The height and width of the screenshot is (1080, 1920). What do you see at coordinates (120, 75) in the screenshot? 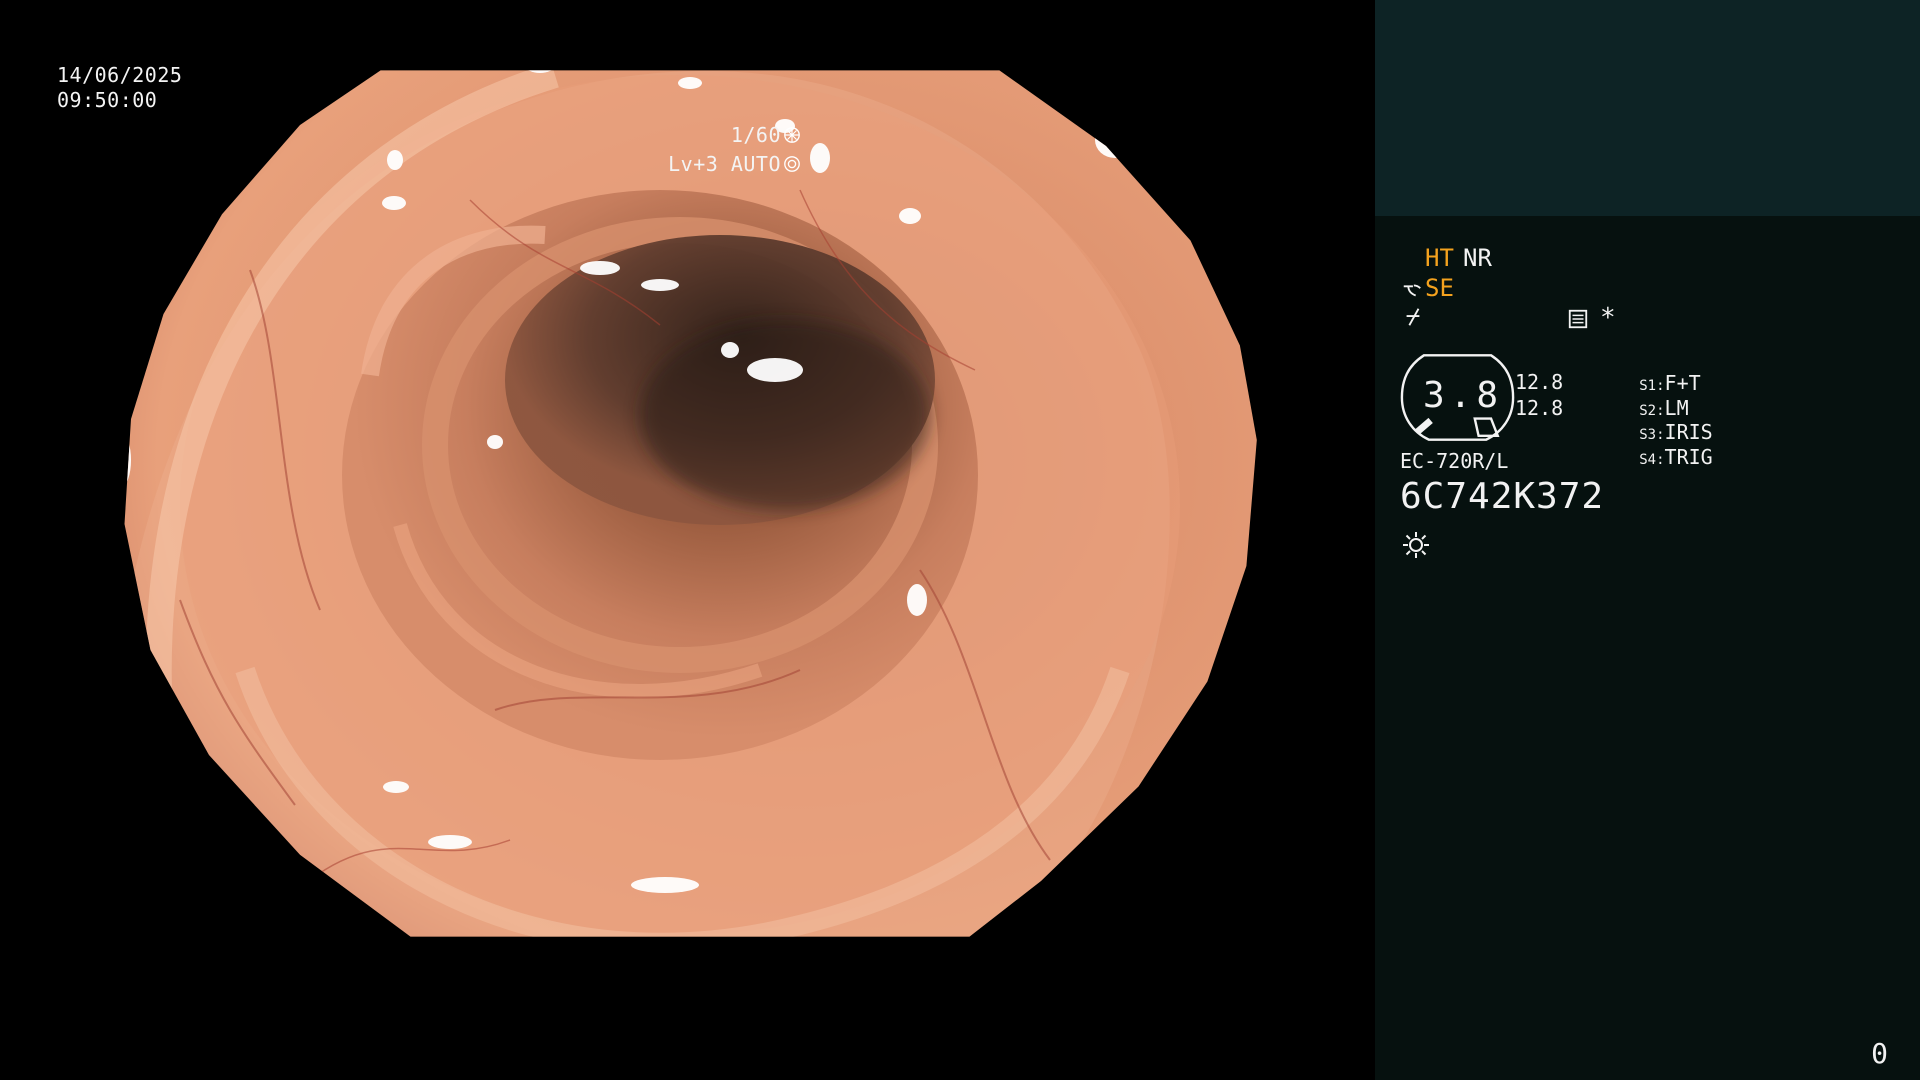
I see `exam-date: 14/06/2025` at bounding box center [120, 75].